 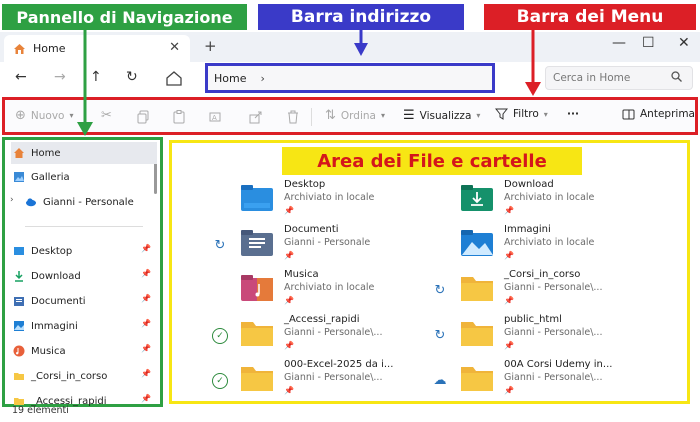 I want to click on file-item: ✓ _Accessi_rapidi Gianni - Personale\... 📌, so click(x=337, y=337).